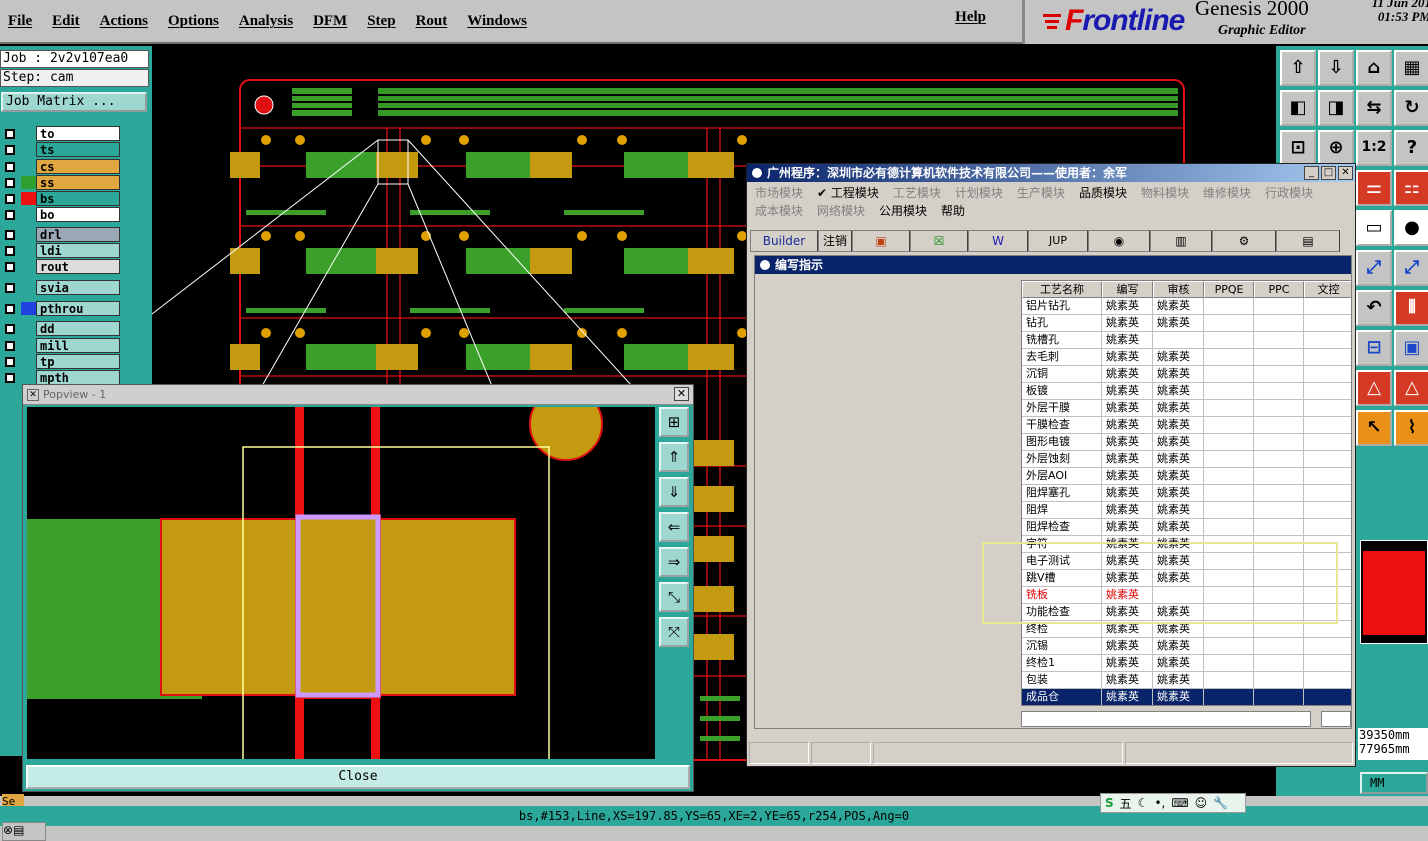 Image resolution: width=1428 pixels, height=841 pixels. I want to click on table-row: 成品仓 姚素英 姚素英, so click(1186, 697).